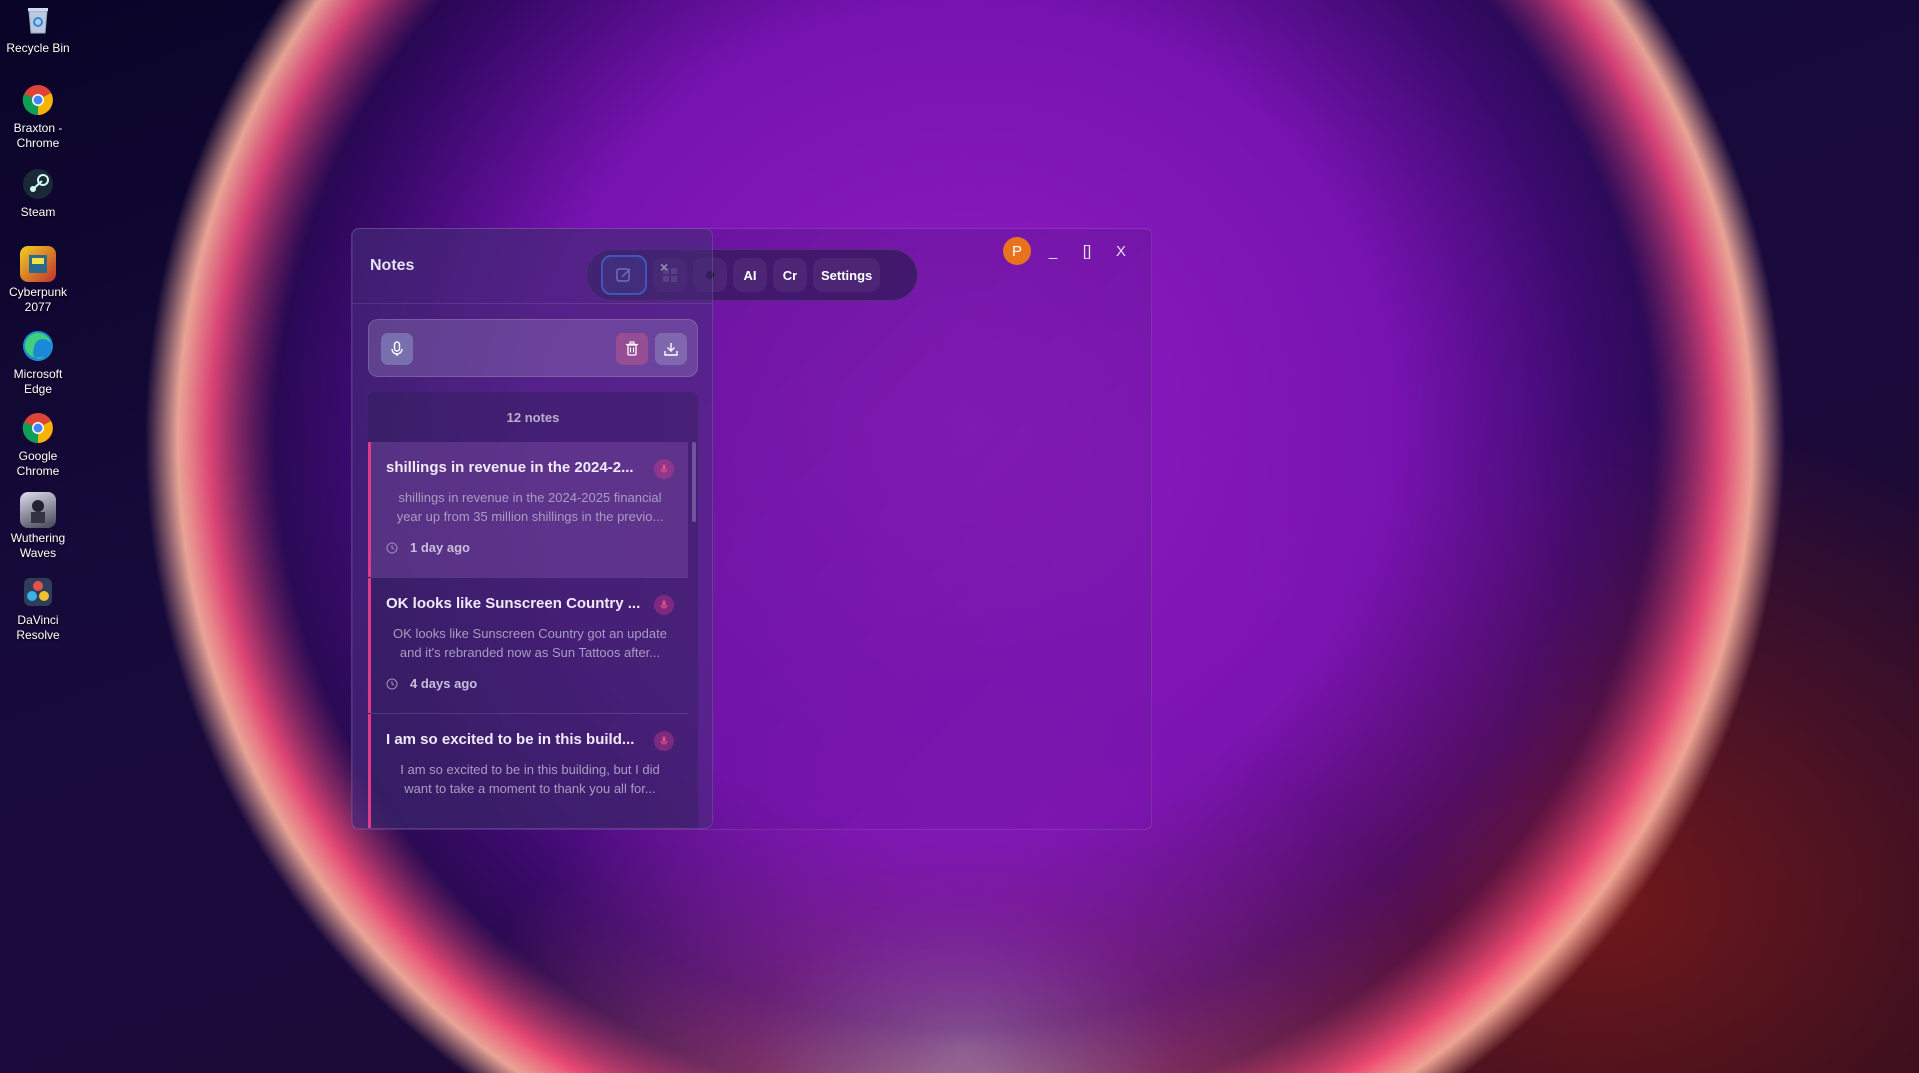 The width and height of the screenshot is (1919, 1073). Describe the element at coordinates (1068, 251) in the screenshot. I see `window-controls: P _ [] X` at that location.